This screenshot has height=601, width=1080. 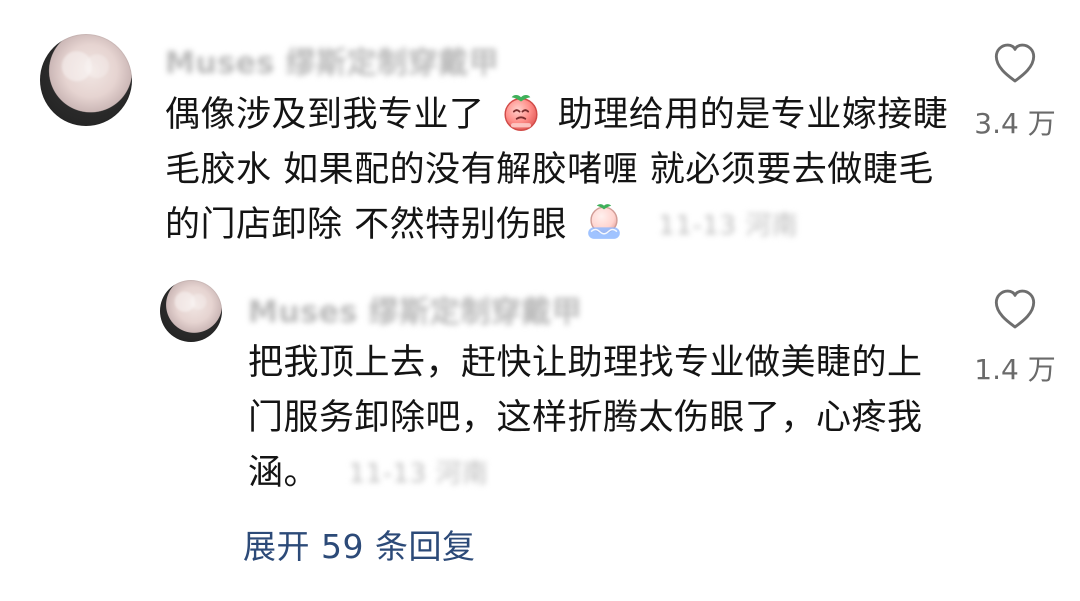 I want to click on comment-line-1: 把我顶上去，赶快让助理找专业做美睫的上, so click(x=585, y=363).